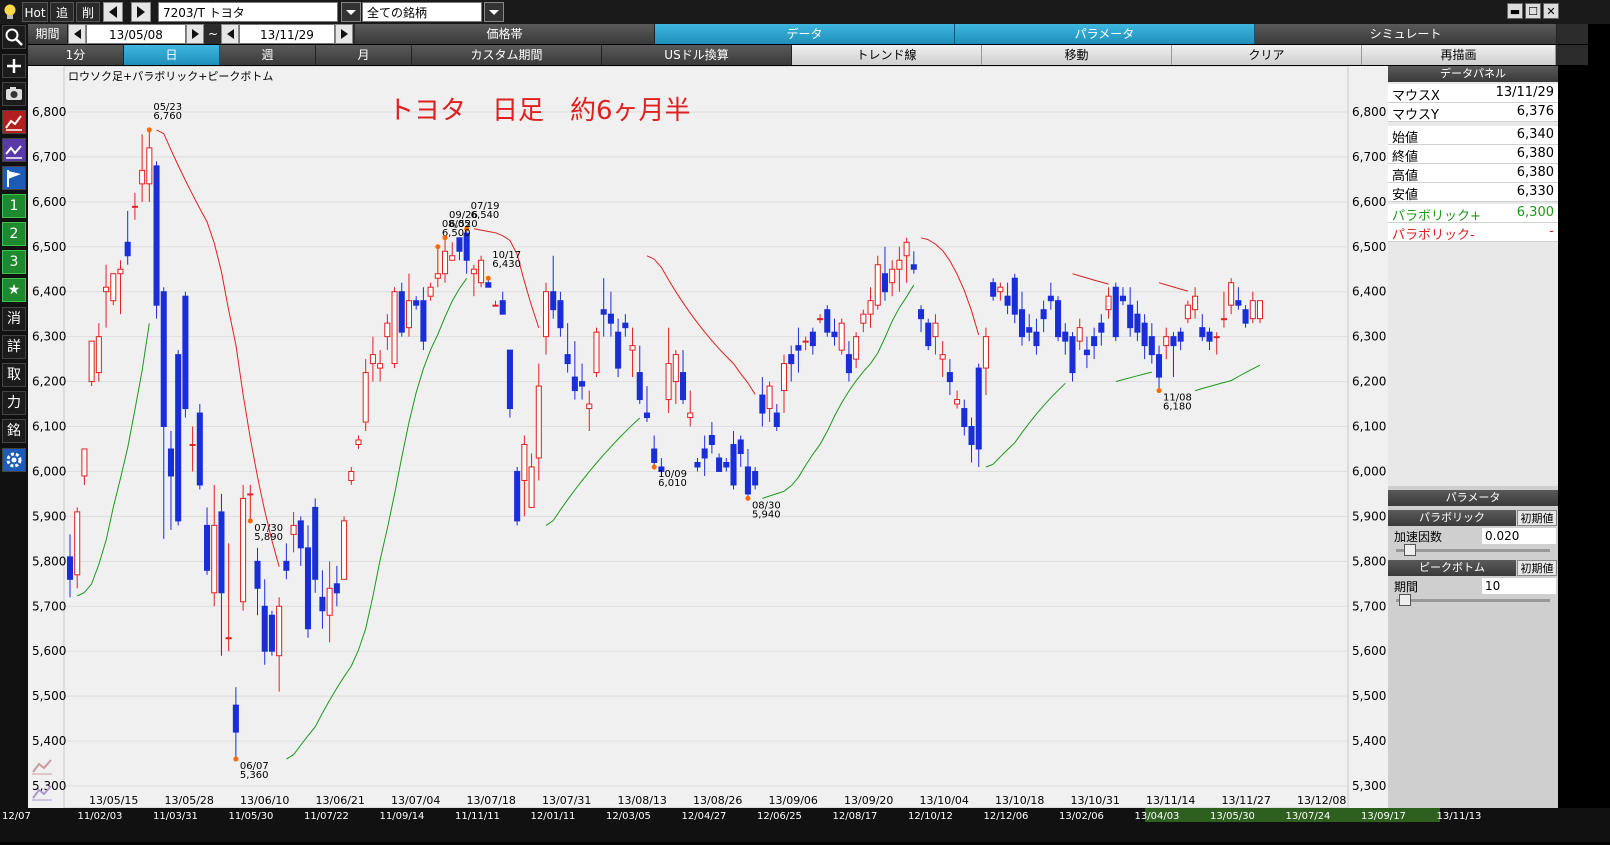 The width and height of the screenshot is (1610, 845). What do you see at coordinates (494, 12) in the screenshot?
I see `universe-dropdown-arrow` at bounding box center [494, 12].